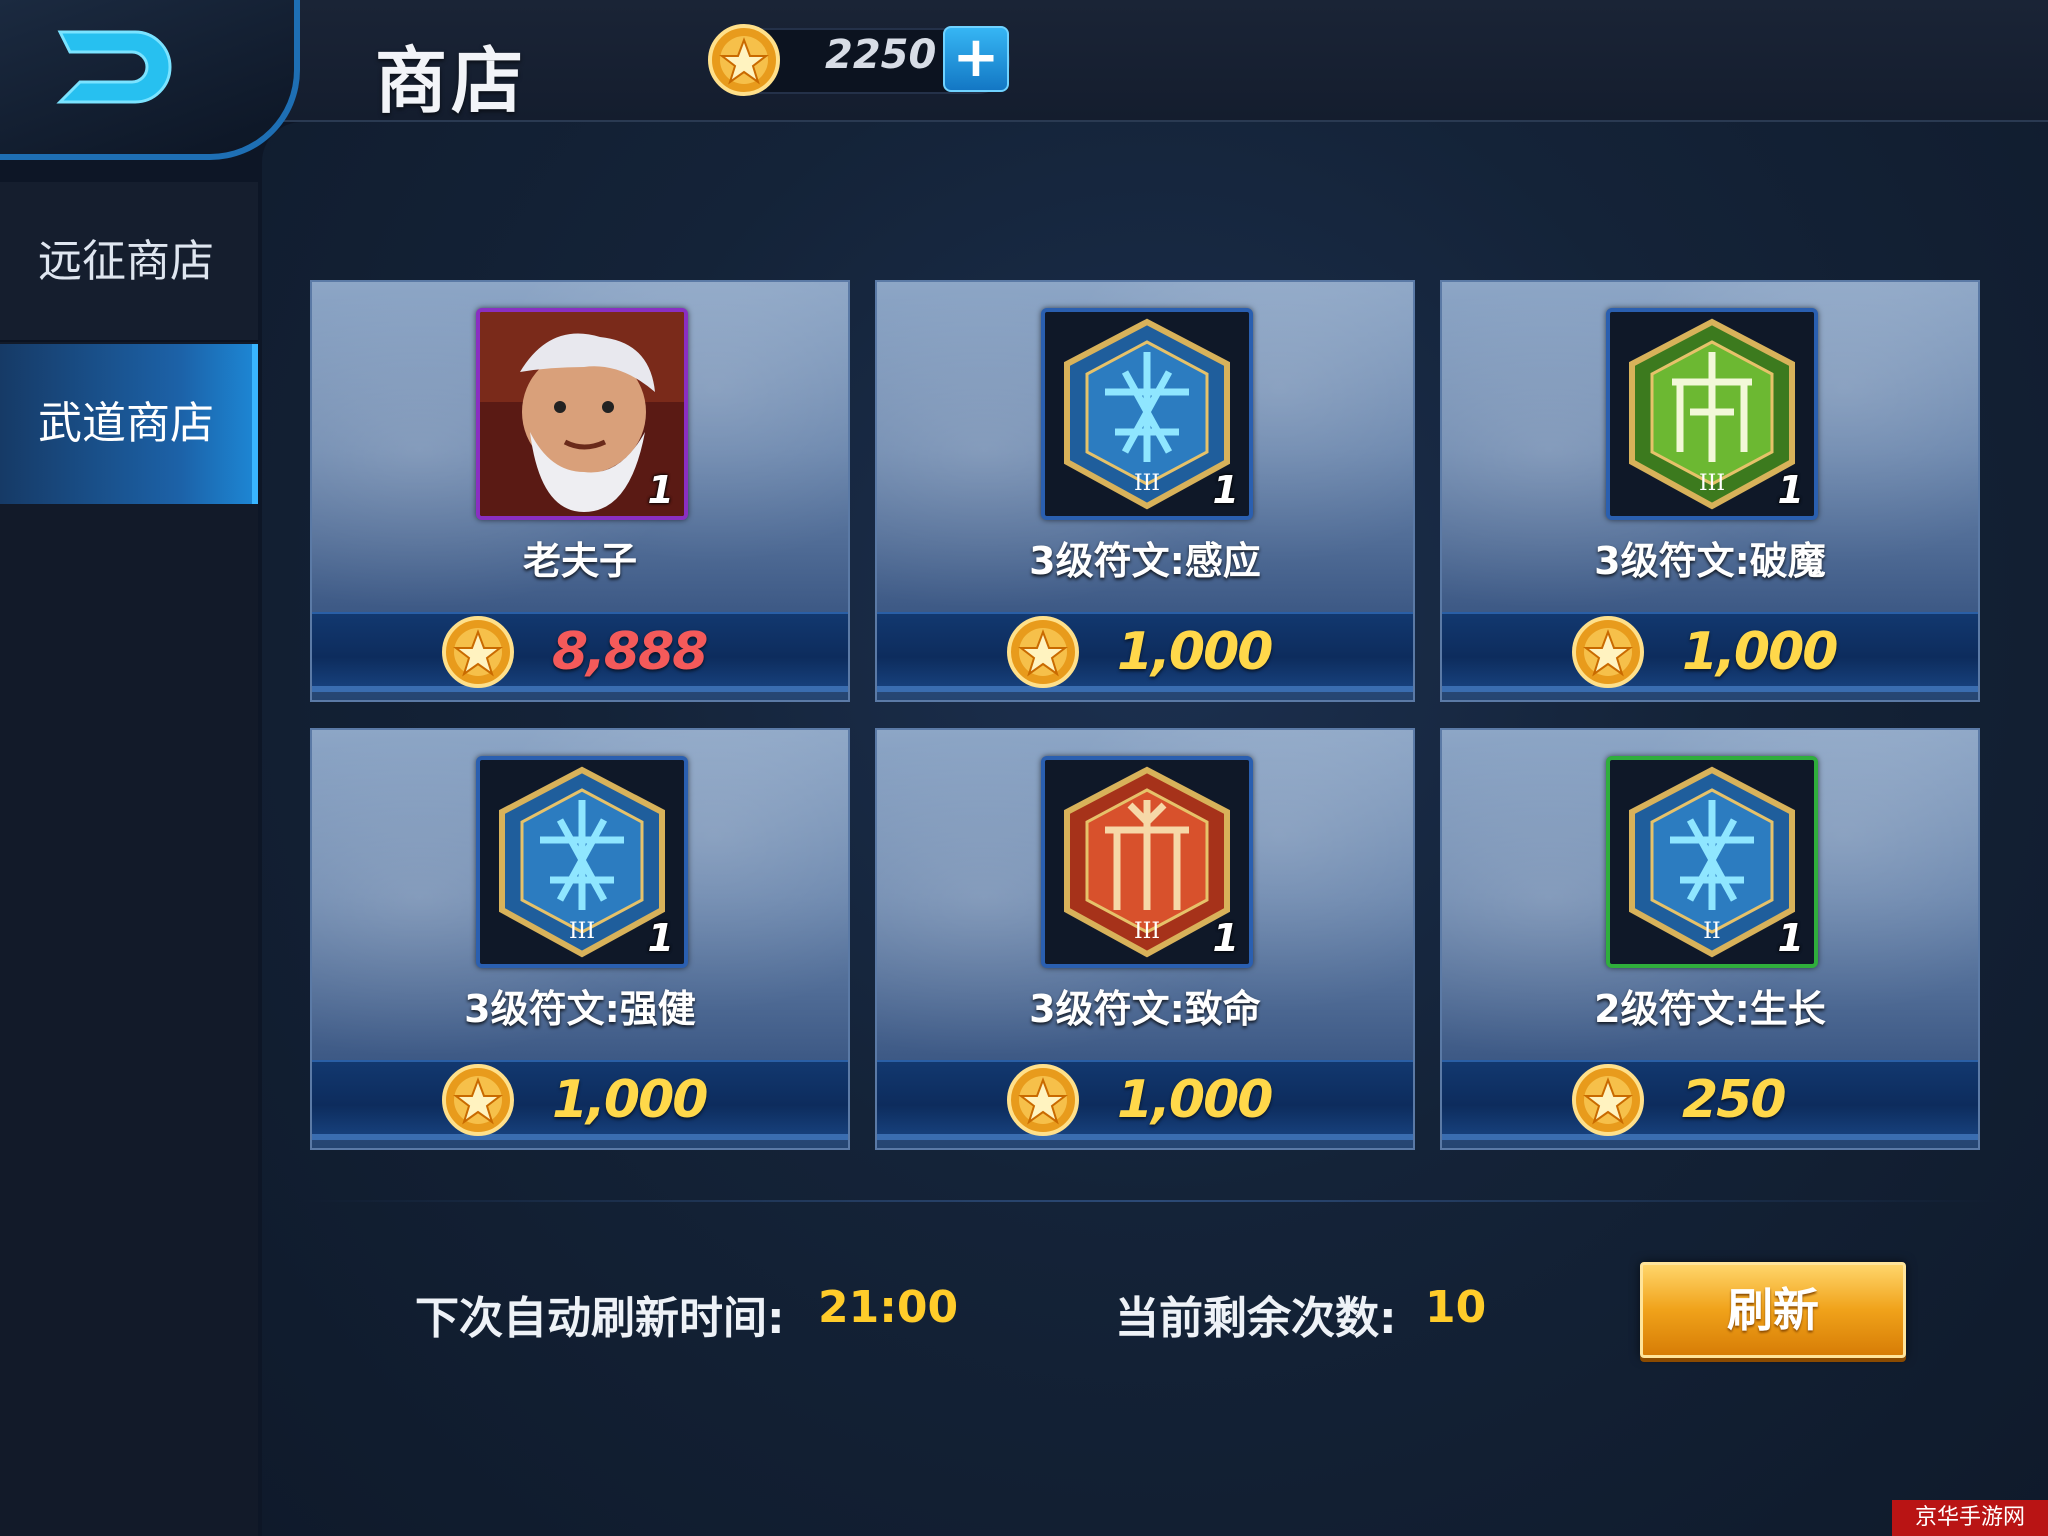 The height and width of the screenshot is (1536, 2048). What do you see at coordinates (1456, 1307) in the screenshot?
I see `remaining-count-value: 10` at bounding box center [1456, 1307].